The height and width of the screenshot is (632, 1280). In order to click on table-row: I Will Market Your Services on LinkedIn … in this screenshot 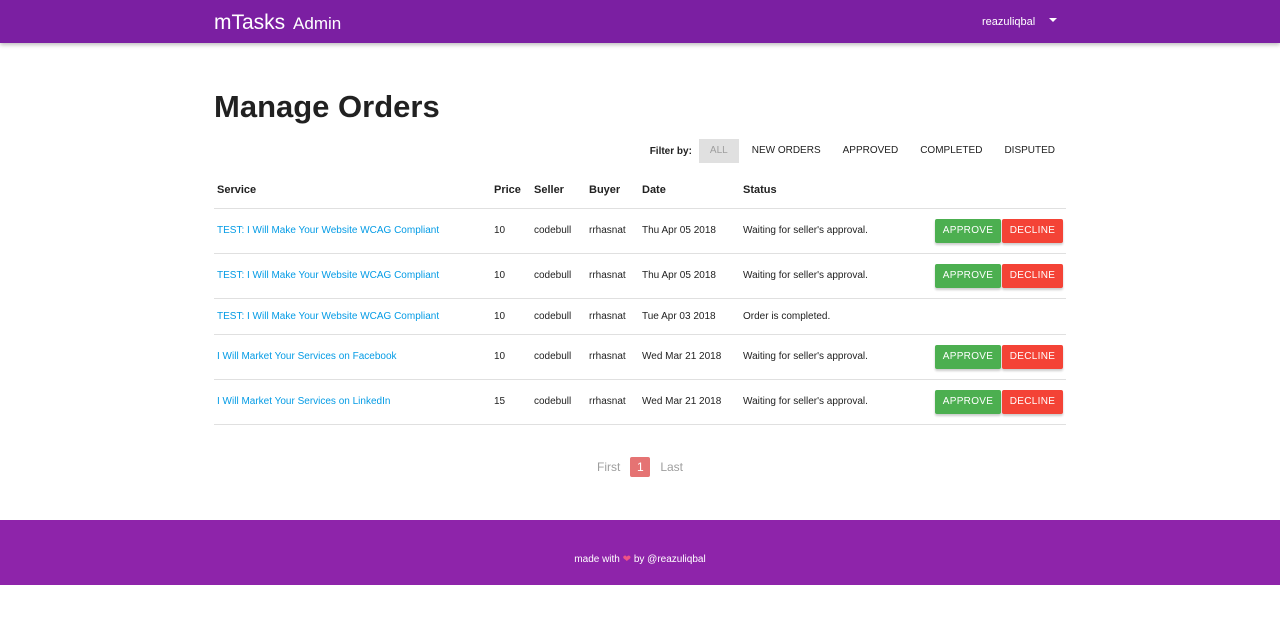, I will do `click(640, 402)`.